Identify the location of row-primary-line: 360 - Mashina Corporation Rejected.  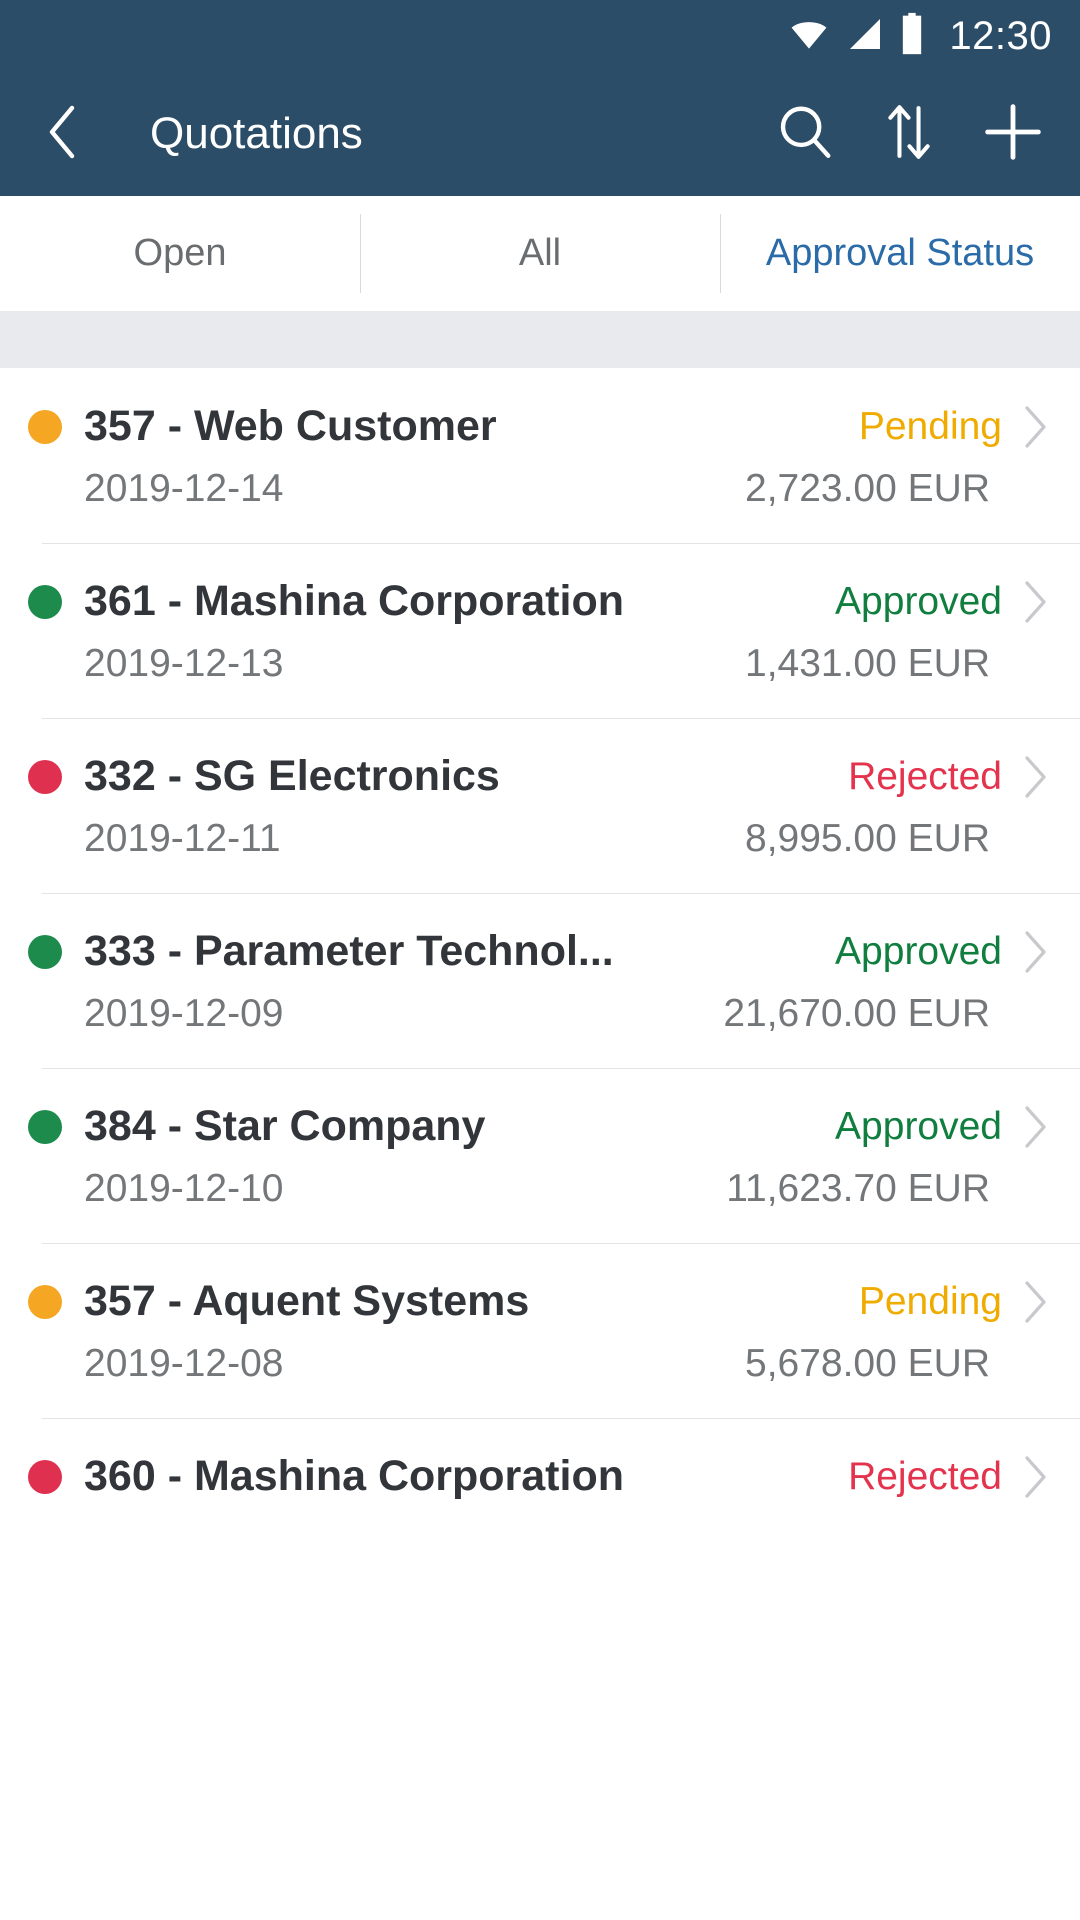
(540, 1476).